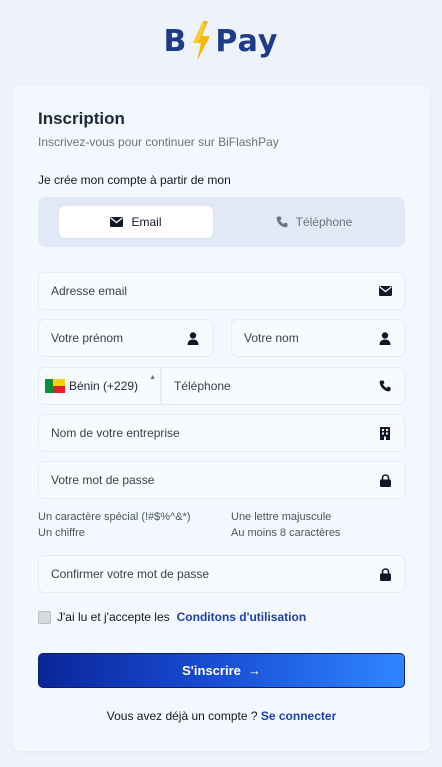  What do you see at coordinates (211, 670) in the screenshot?
I see `signup-button-label: S'inscrire` at bounding box center [211, 670].